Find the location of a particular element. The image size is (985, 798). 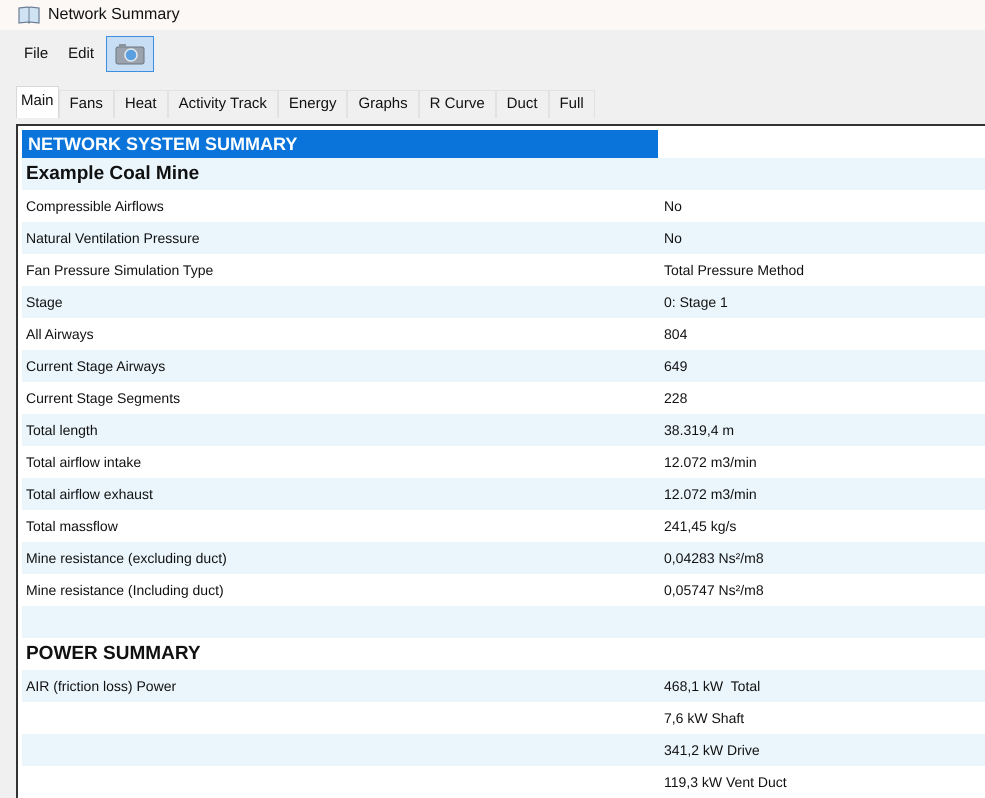

section-heading: Example Coal Mine is located at coordinates (113, 174).